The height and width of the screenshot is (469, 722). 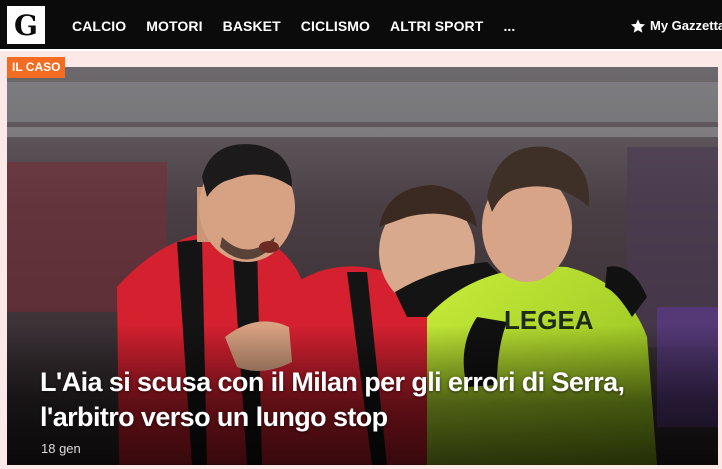 What do you see at coordinates (61, 448) in the screenshot?
I see `article-date: 18 gen` at bounding box center [61, 448].